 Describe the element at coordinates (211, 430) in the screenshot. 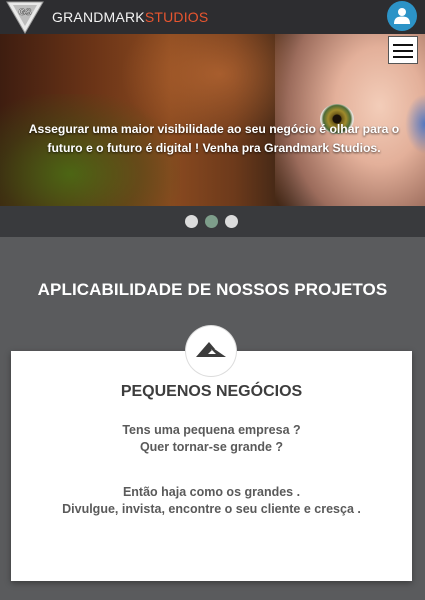

I see `card-text-line: Tens uma pequena empresa ?` at that location.